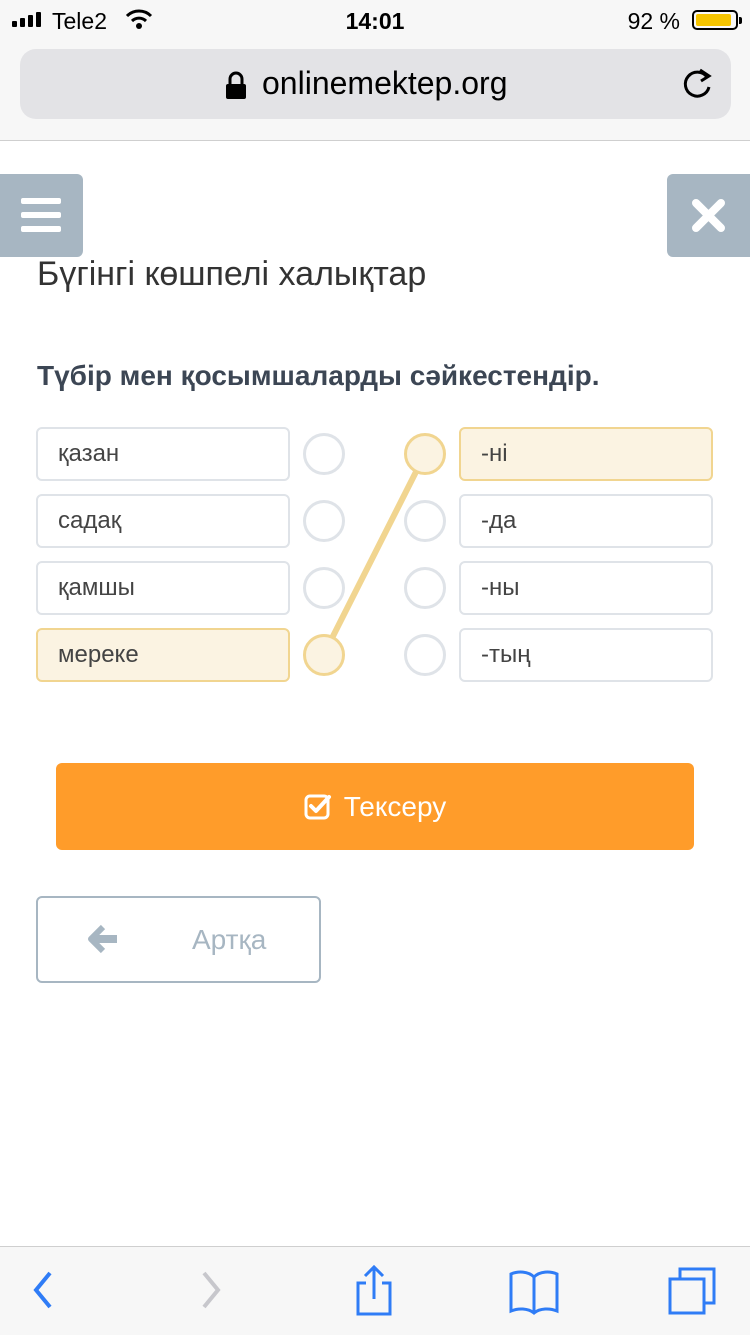 The height and width of the screenshot is (1335, 750). I want to click on match-left-item-selected: мереке, so click(163, 655).